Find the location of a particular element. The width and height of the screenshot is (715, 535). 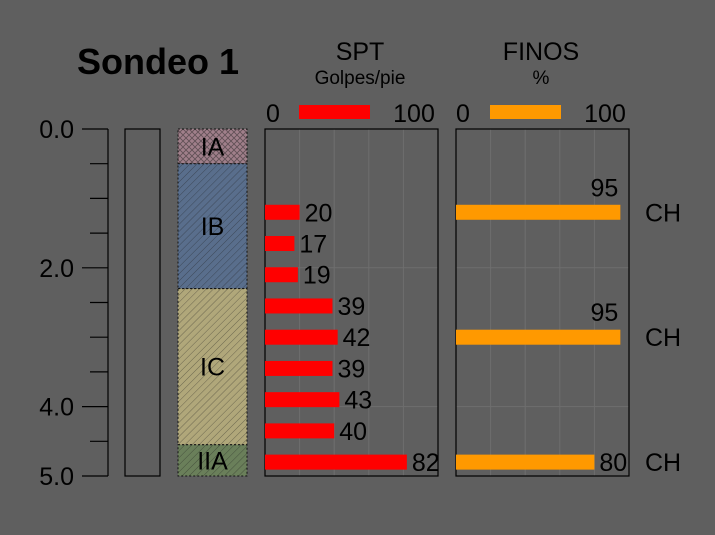

finos-subtitle: % is located at coordinates (541, 78).